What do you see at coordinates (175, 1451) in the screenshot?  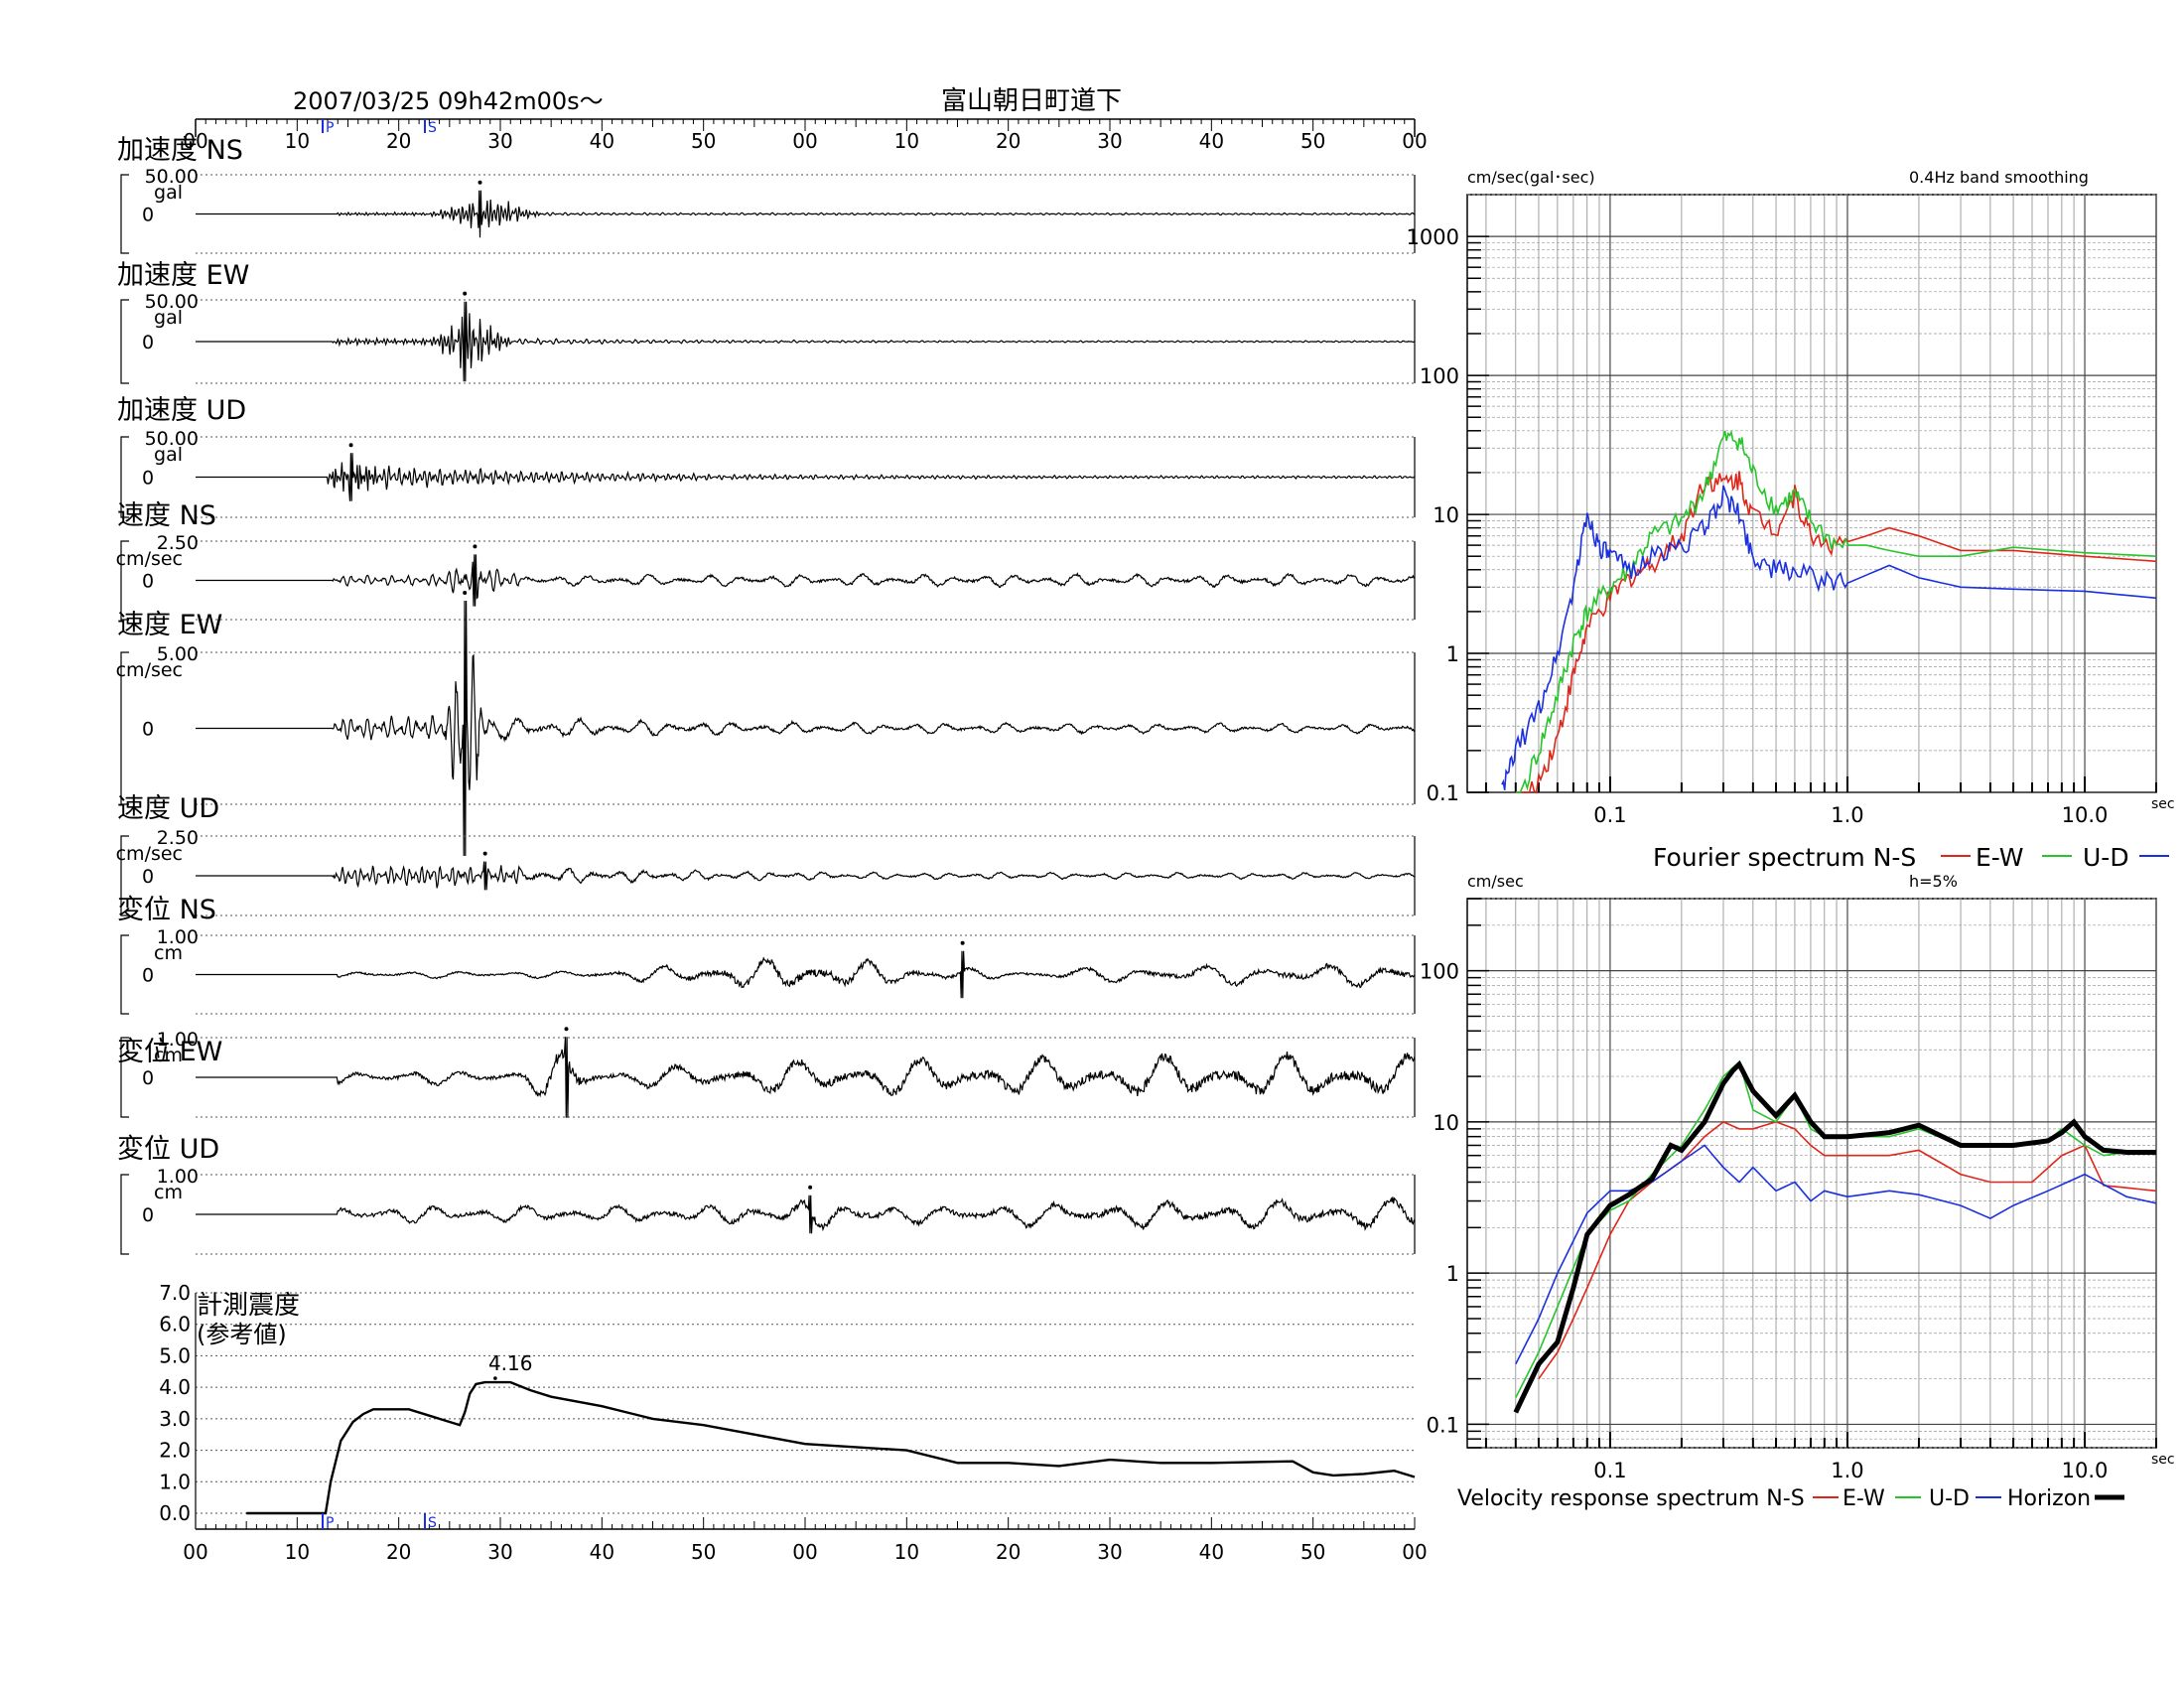 I see `intensity-tick-label: 2.0` at bounding box center [175, 1451].